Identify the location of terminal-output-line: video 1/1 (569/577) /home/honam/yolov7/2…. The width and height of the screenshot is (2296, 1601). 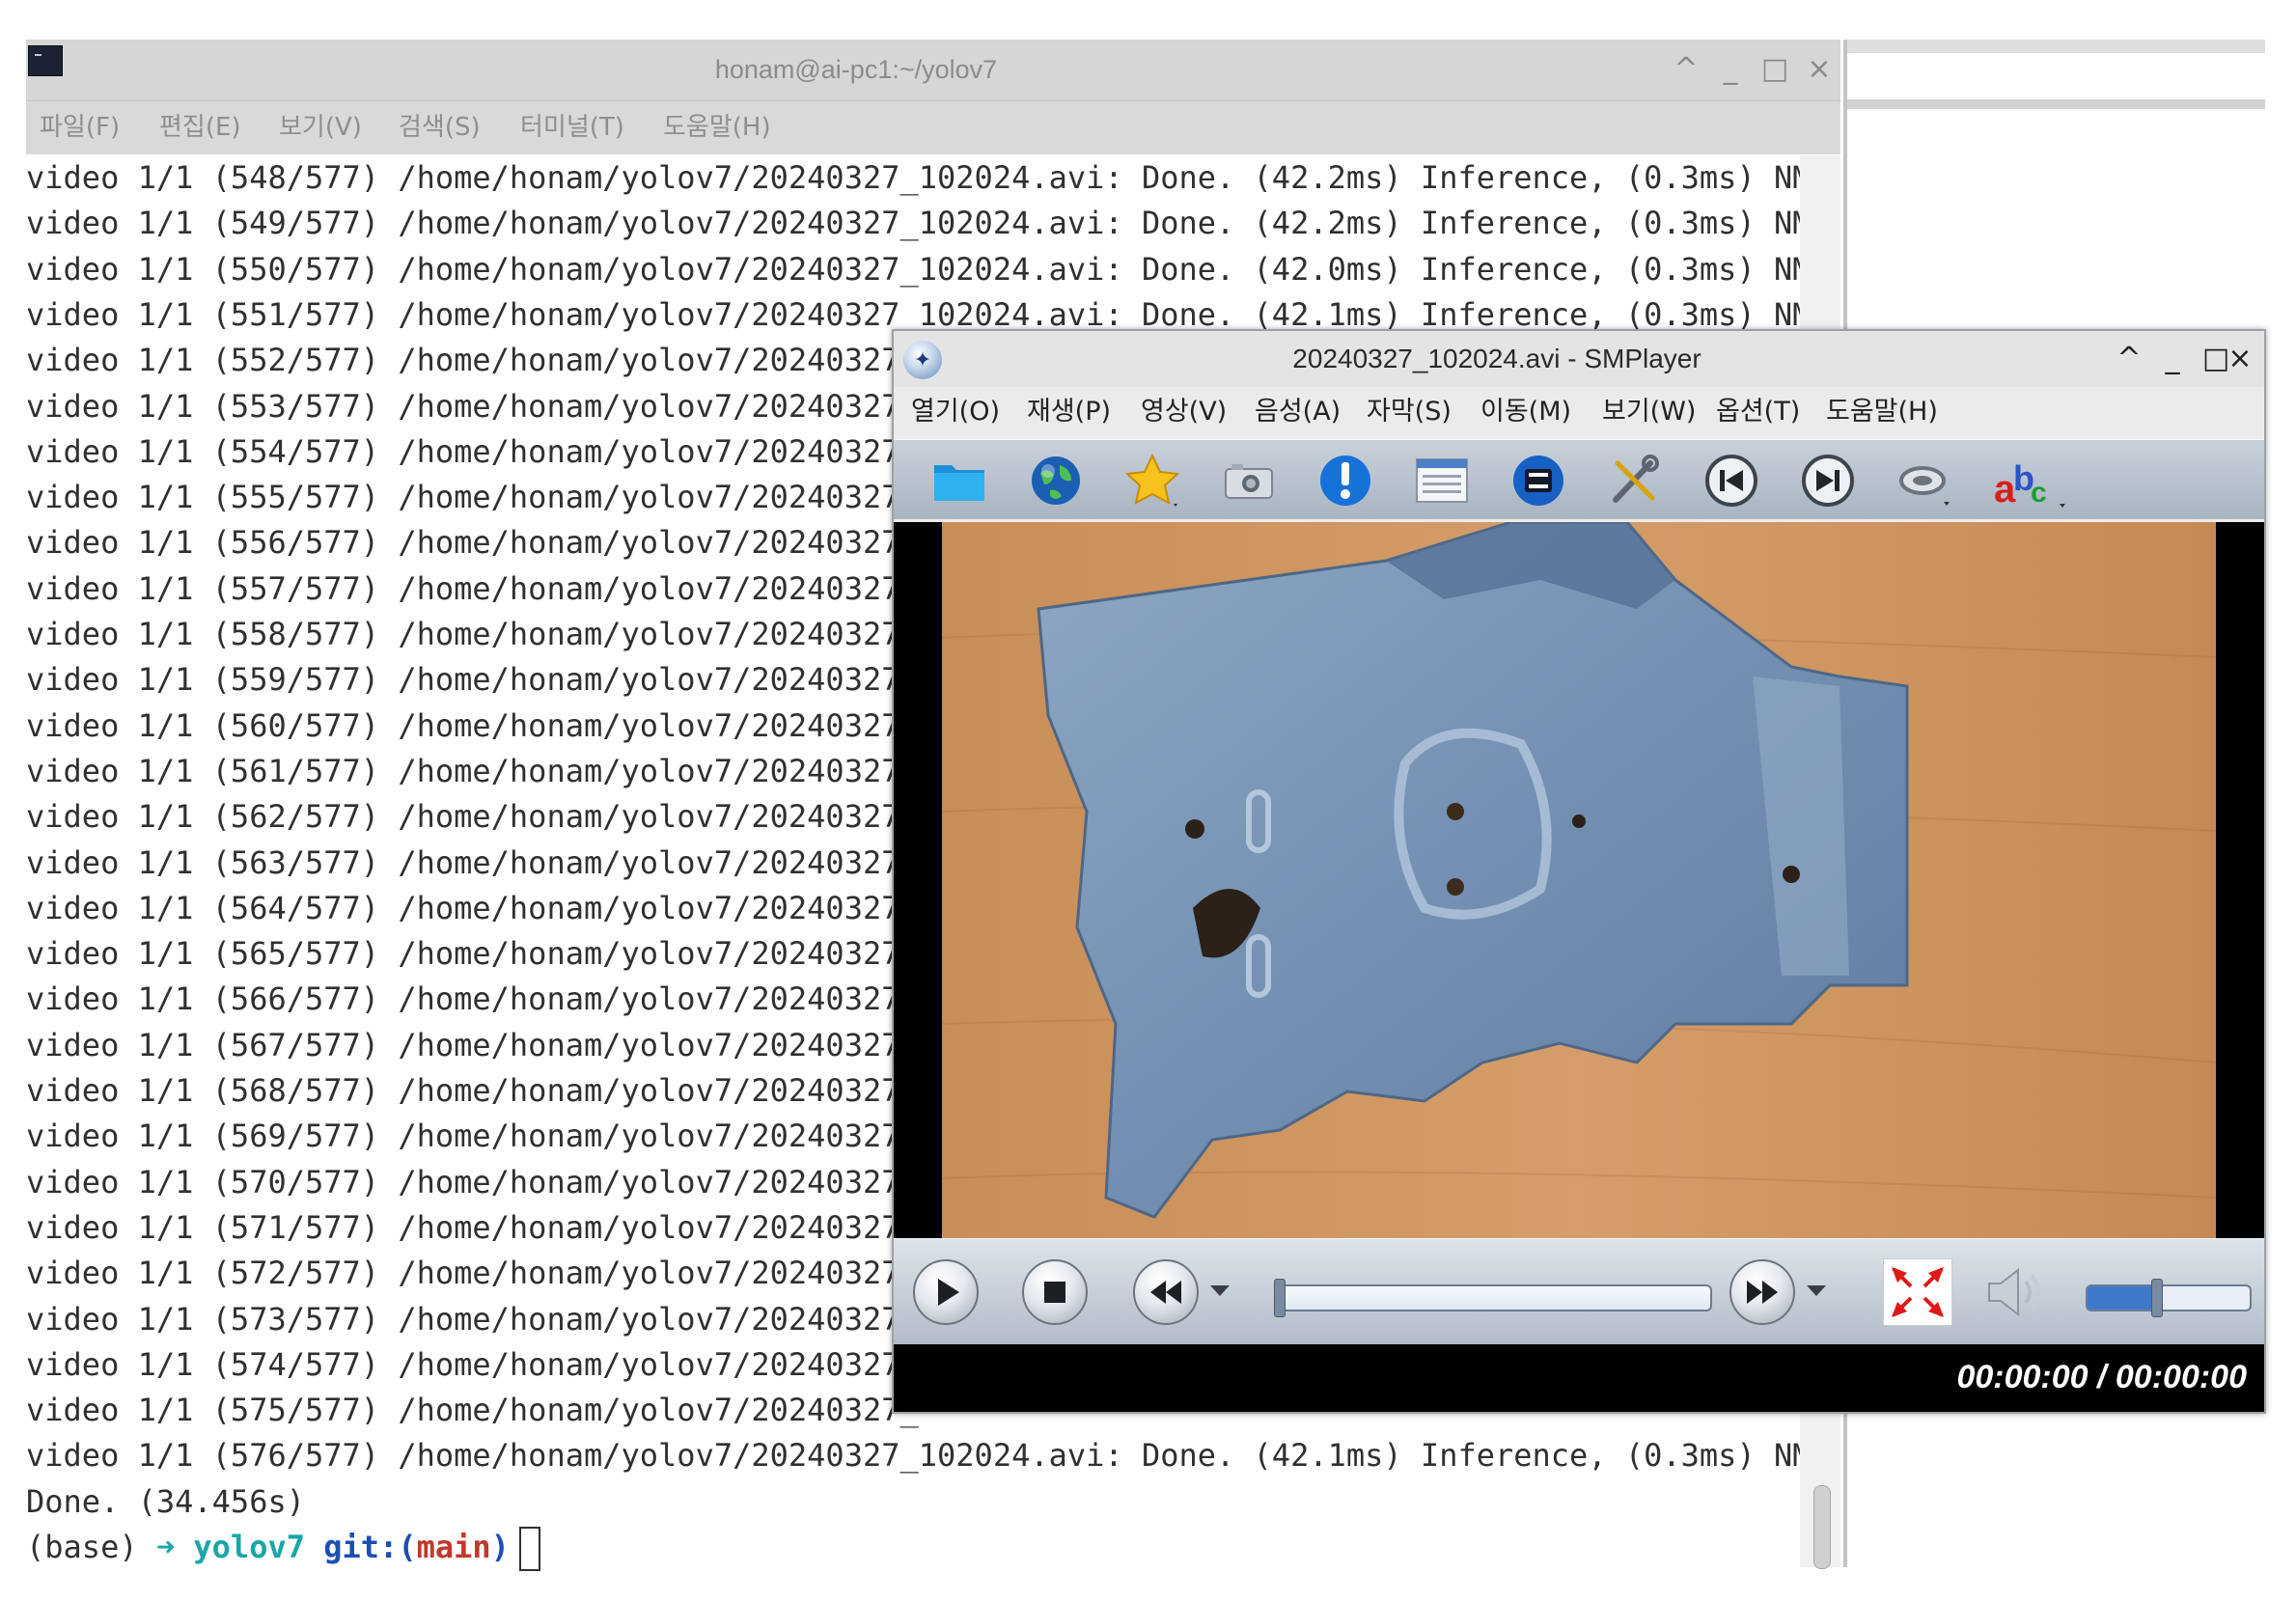
(472, 1136).